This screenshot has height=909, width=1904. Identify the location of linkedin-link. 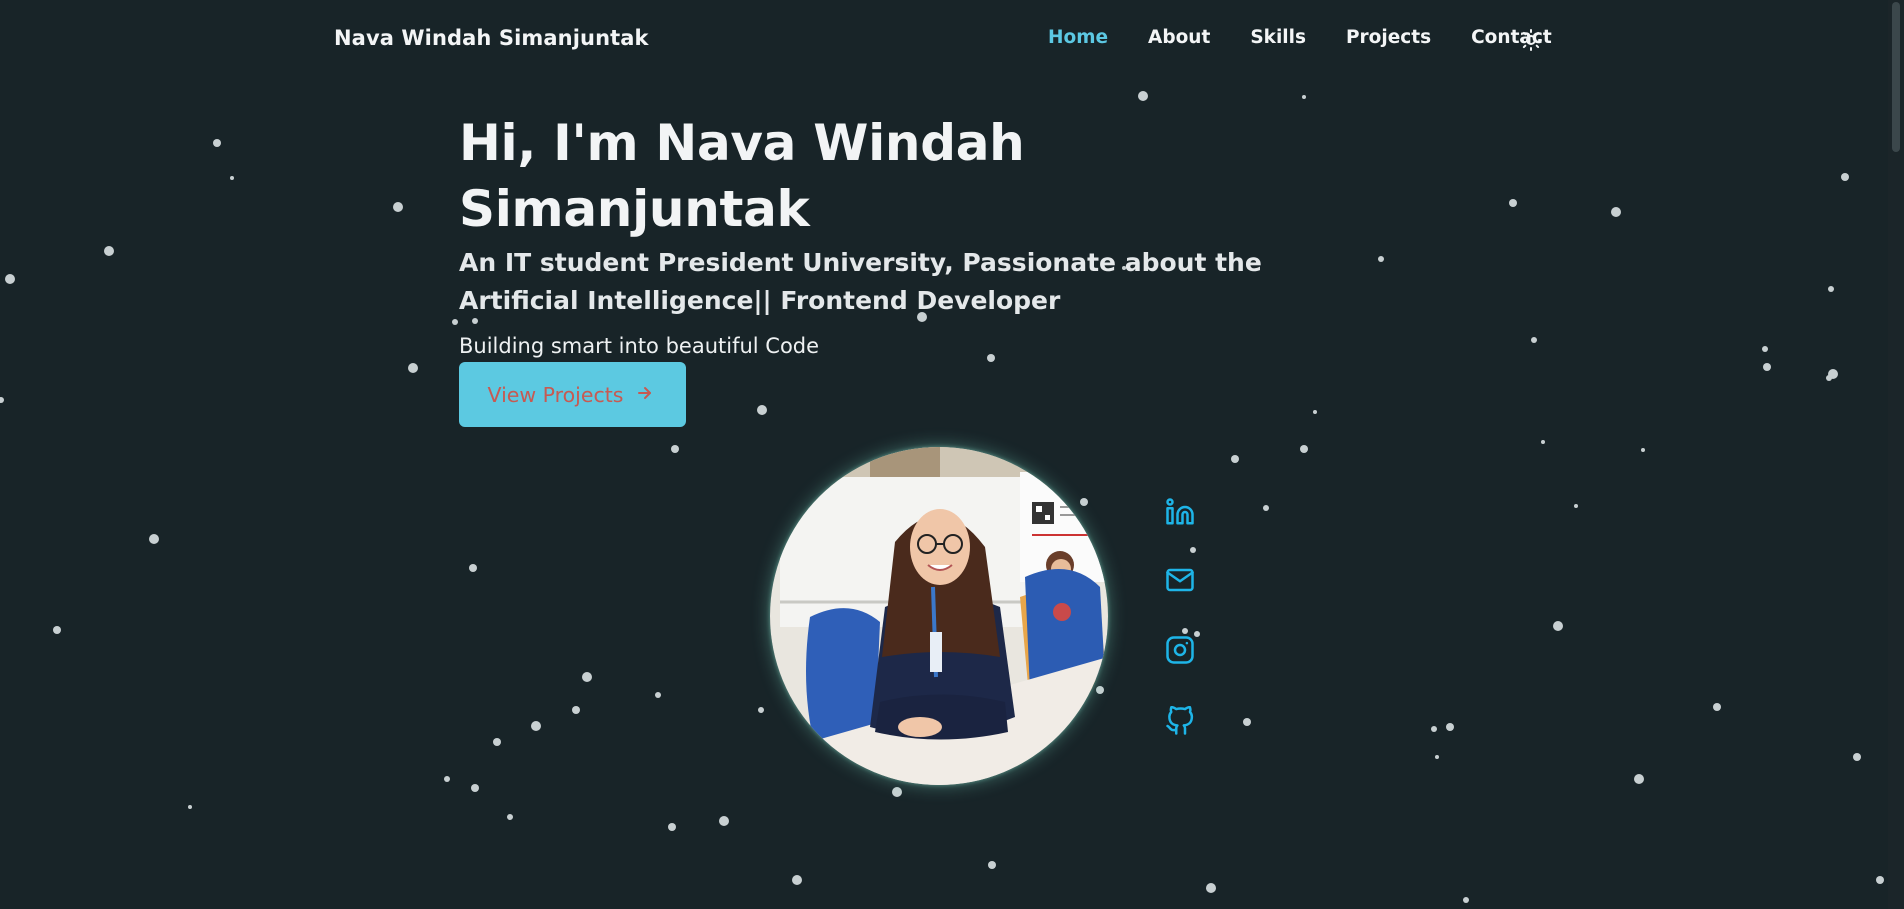
(1180, 512).